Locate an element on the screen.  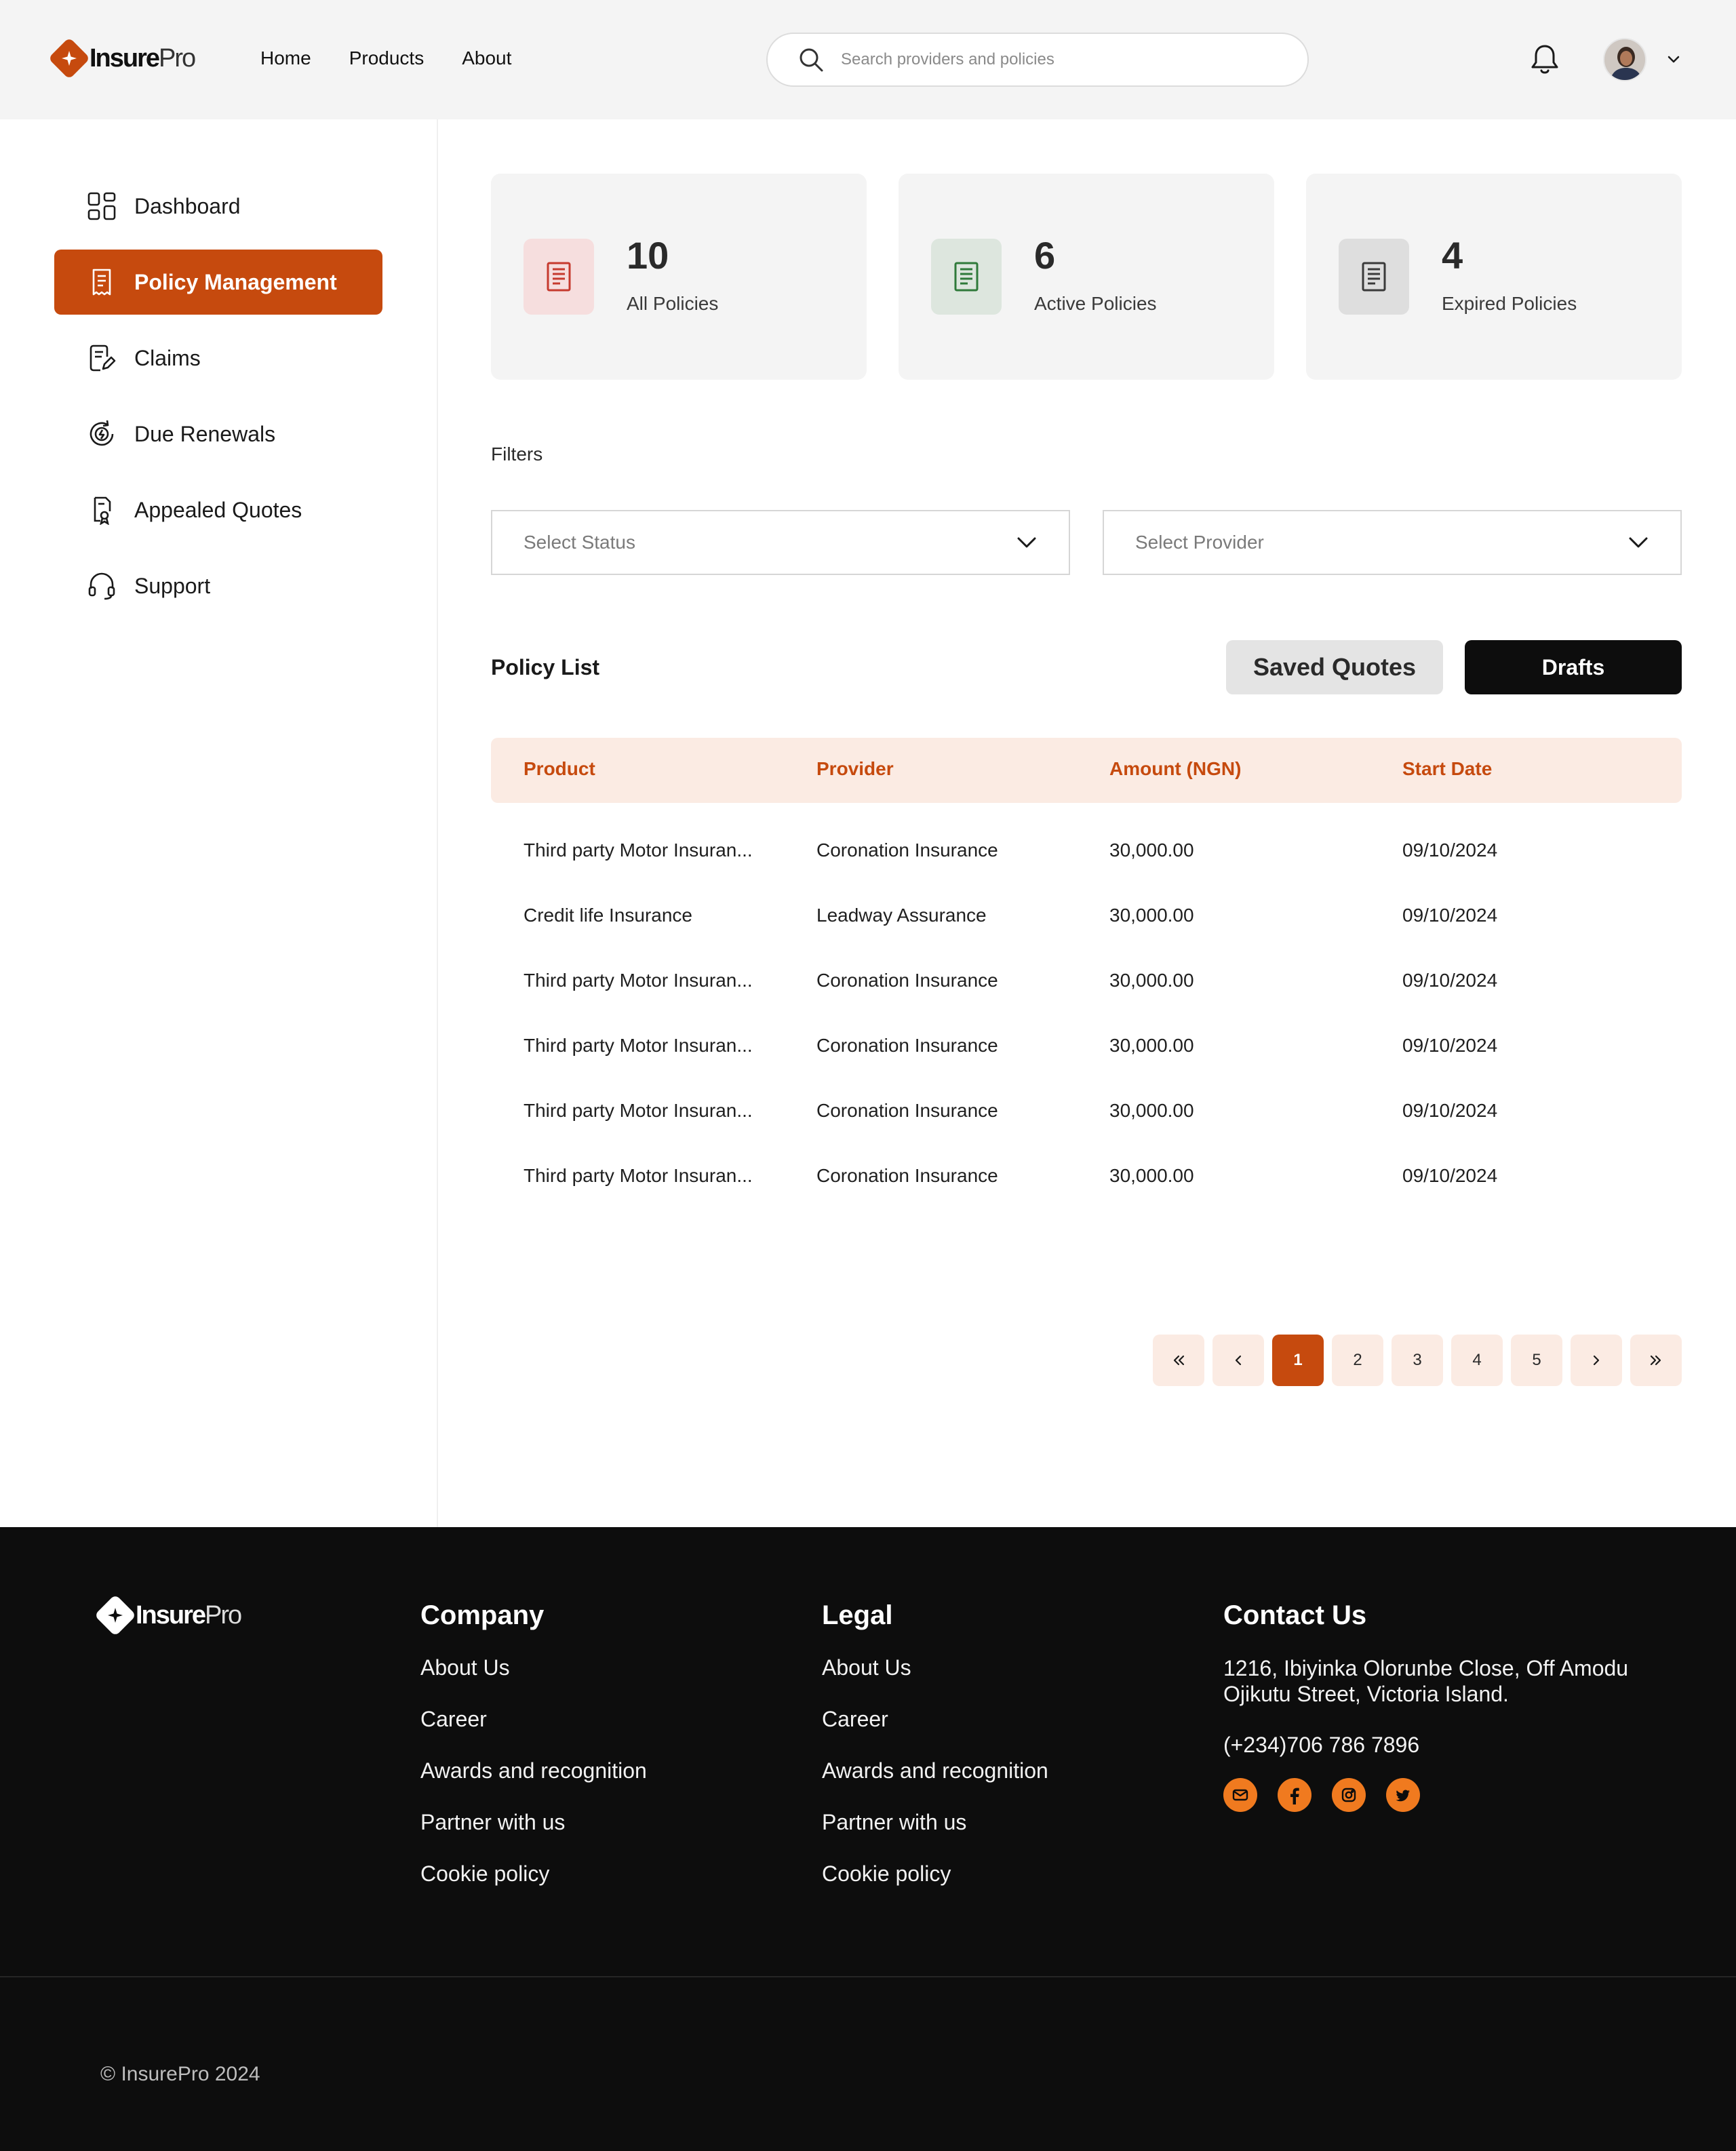
column-header-provider: Provider is located at coordinates (855, 769).